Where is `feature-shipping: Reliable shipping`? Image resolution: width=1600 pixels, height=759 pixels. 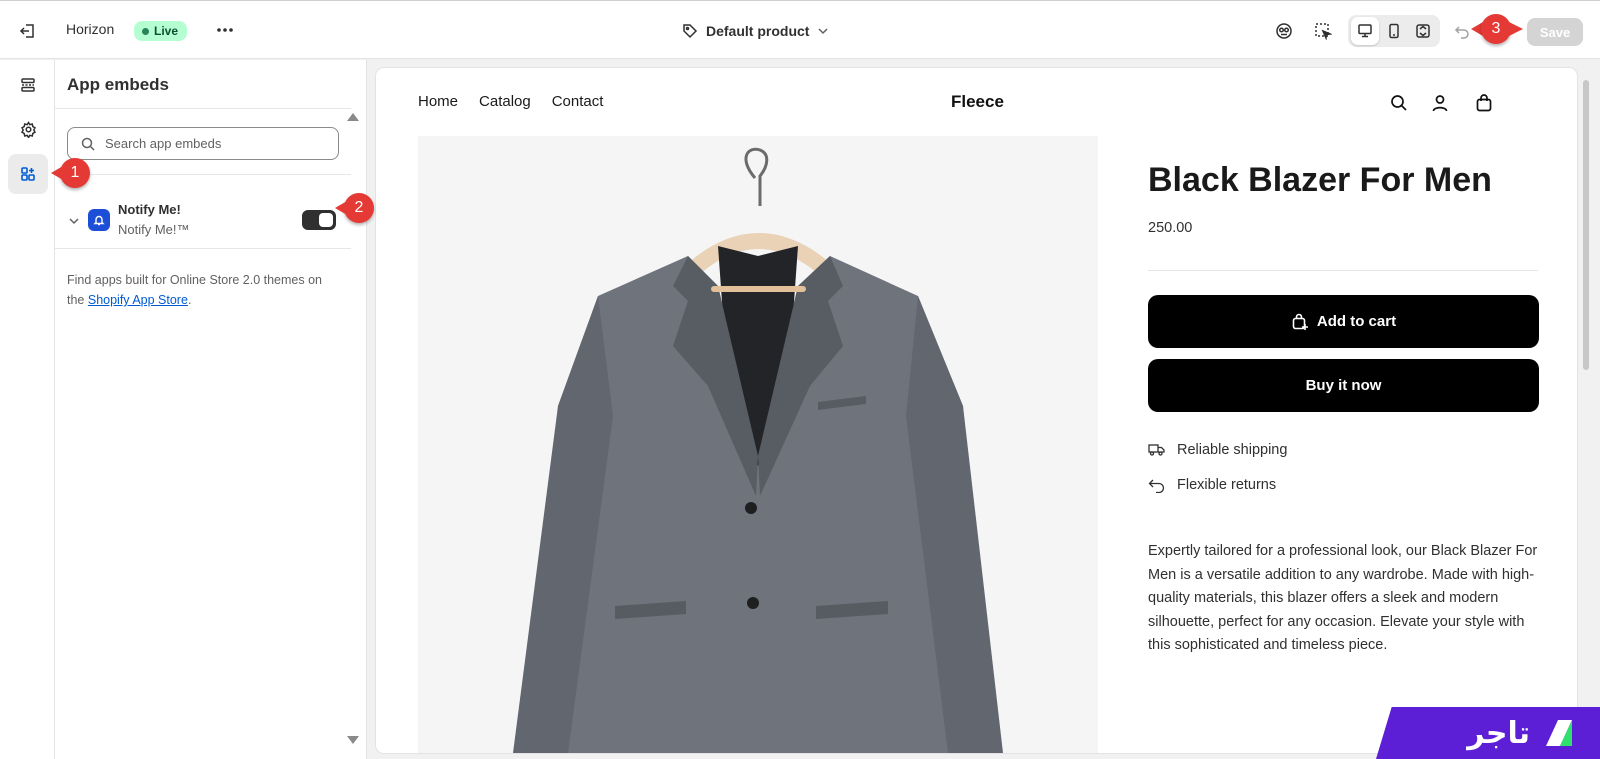 feature-shipping: Reliable shipping is located at coordinates (1217, 449).